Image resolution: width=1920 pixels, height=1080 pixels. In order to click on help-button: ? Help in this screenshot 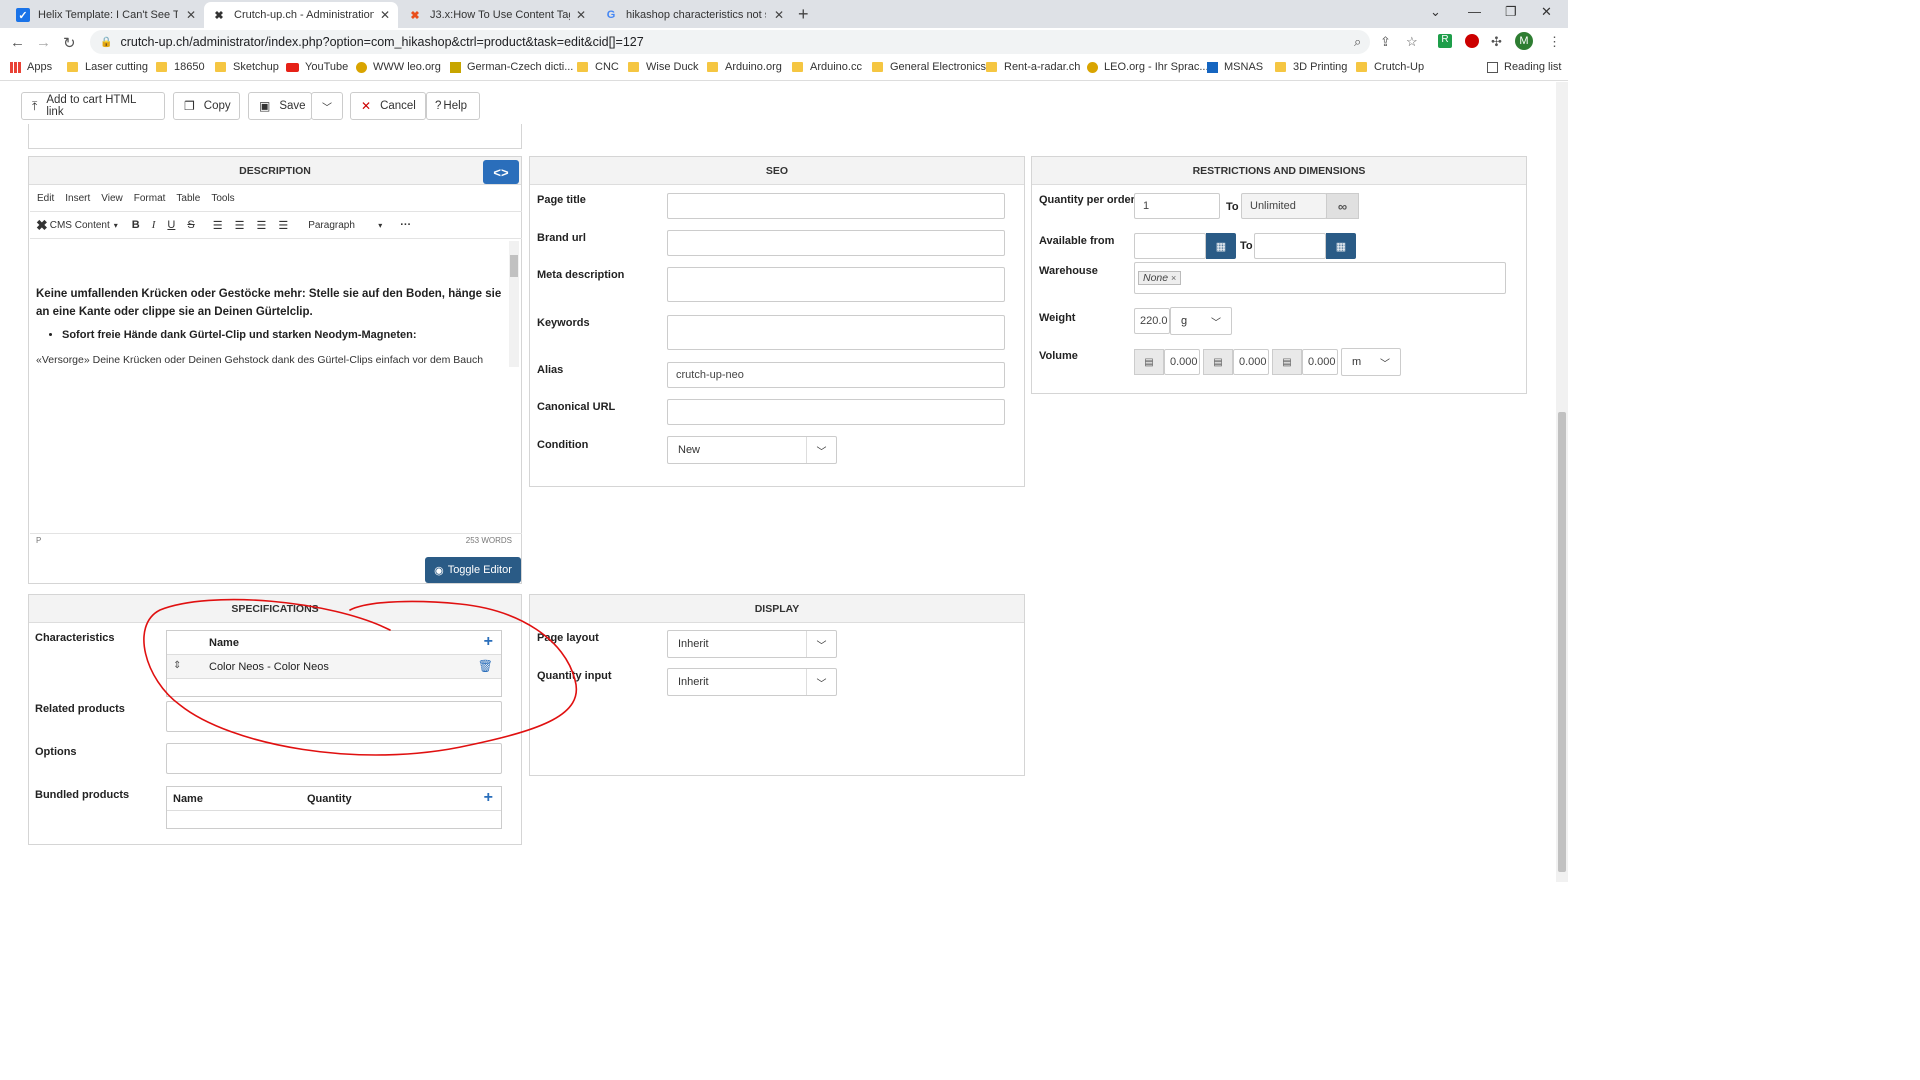, I will do `click(453, 106)`.